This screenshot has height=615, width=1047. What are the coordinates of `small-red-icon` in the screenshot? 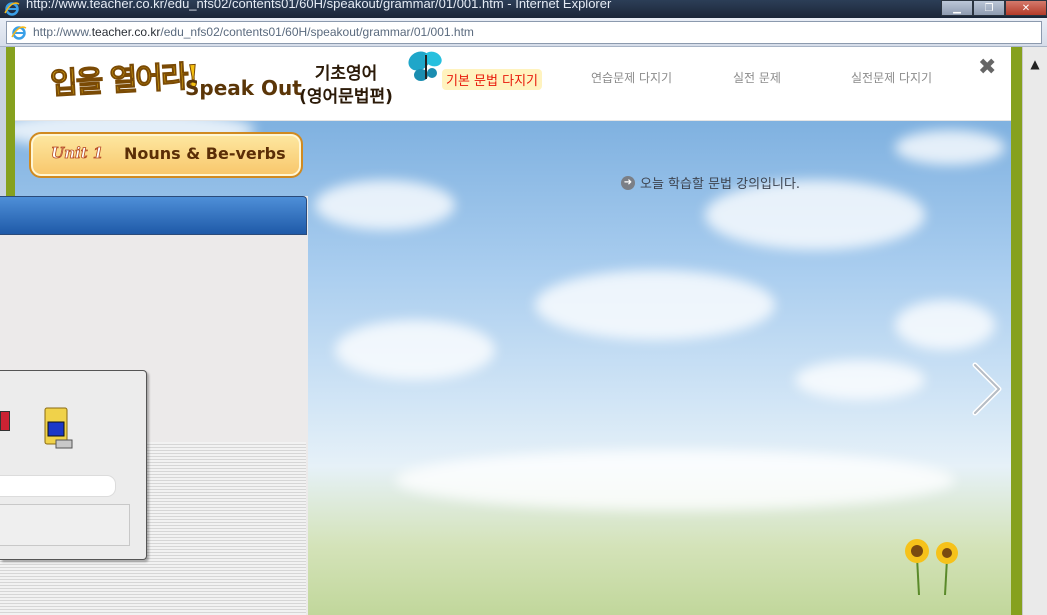 It's located at (5, 421).